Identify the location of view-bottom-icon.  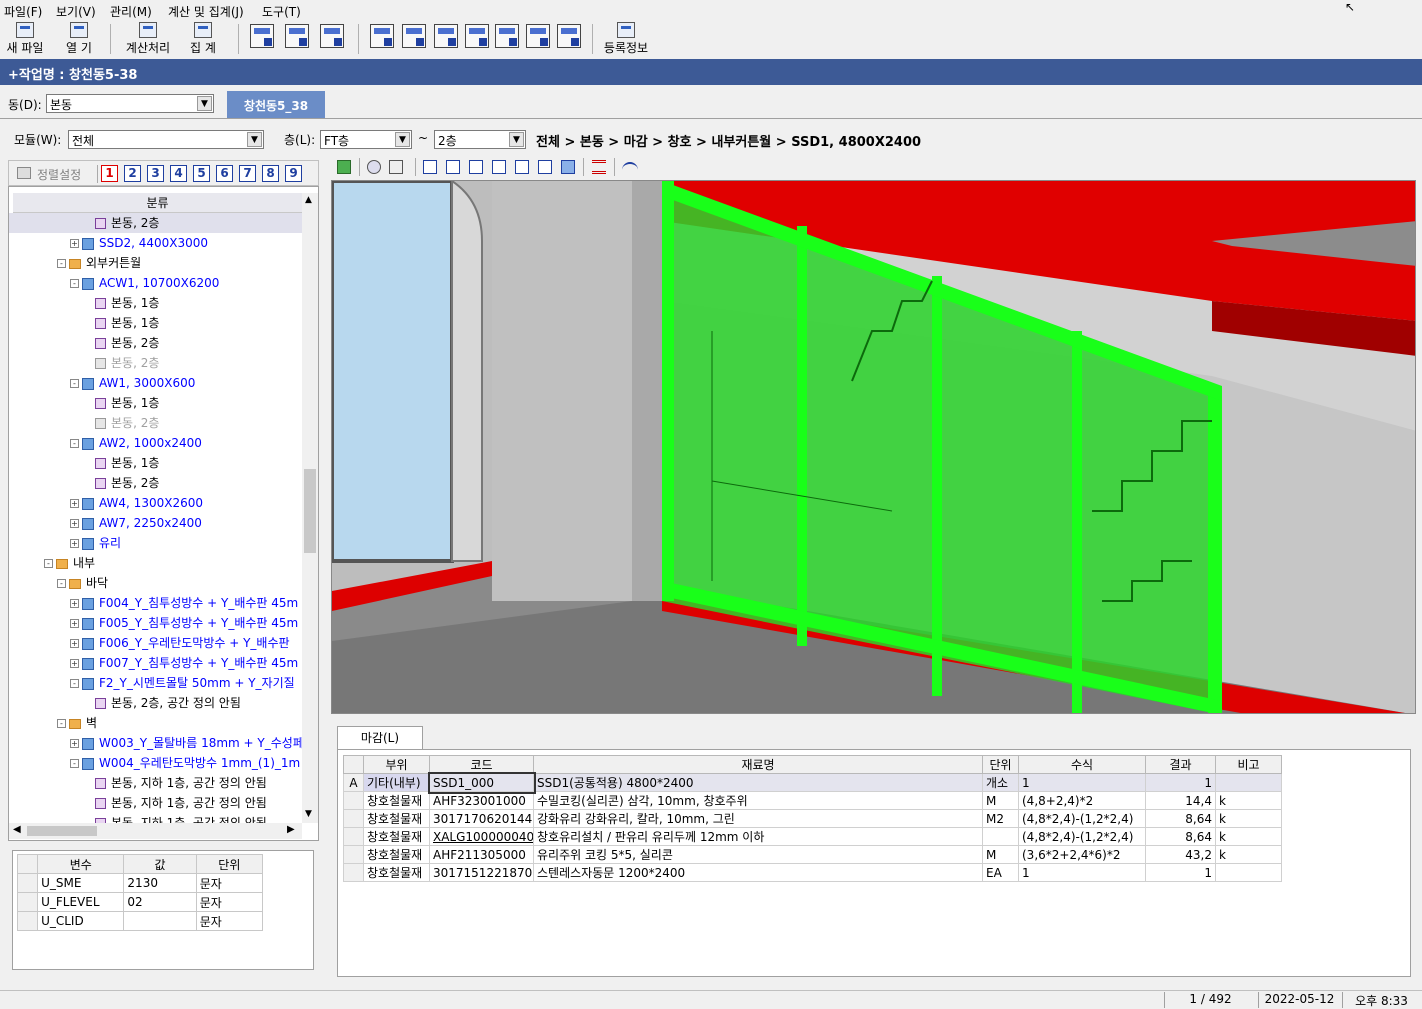
(545, 167).